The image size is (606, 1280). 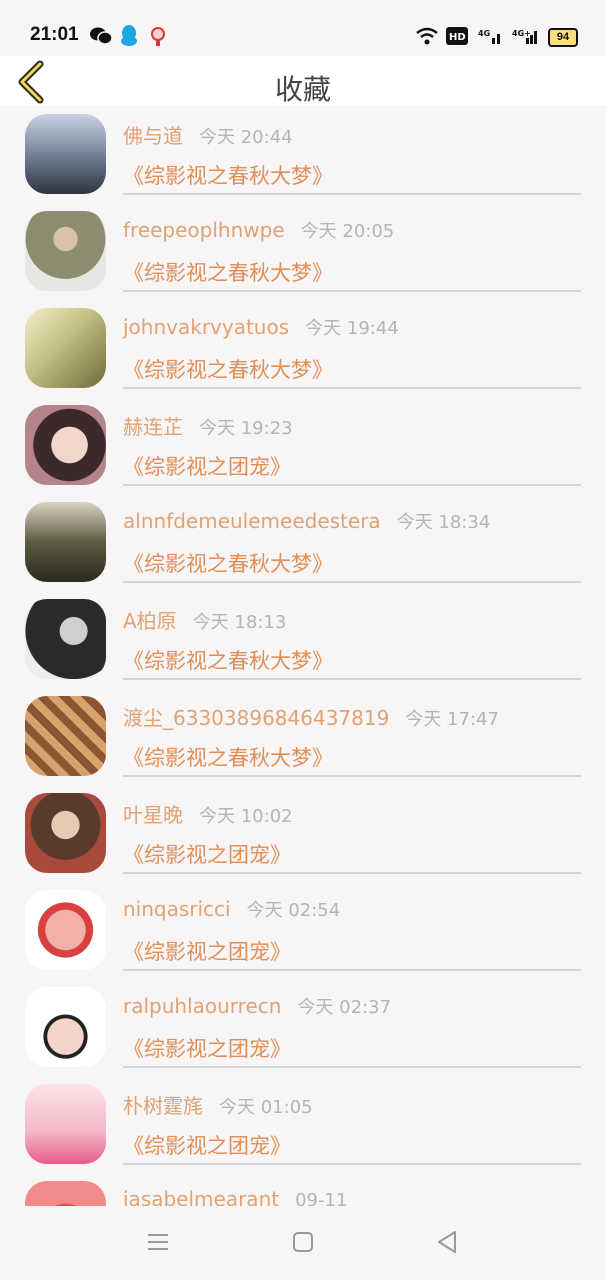 What do you see at coordinates (352, 328) in the screenshot?
I see `timestamp: 今天 19:44` at bounding box center [352, 328].